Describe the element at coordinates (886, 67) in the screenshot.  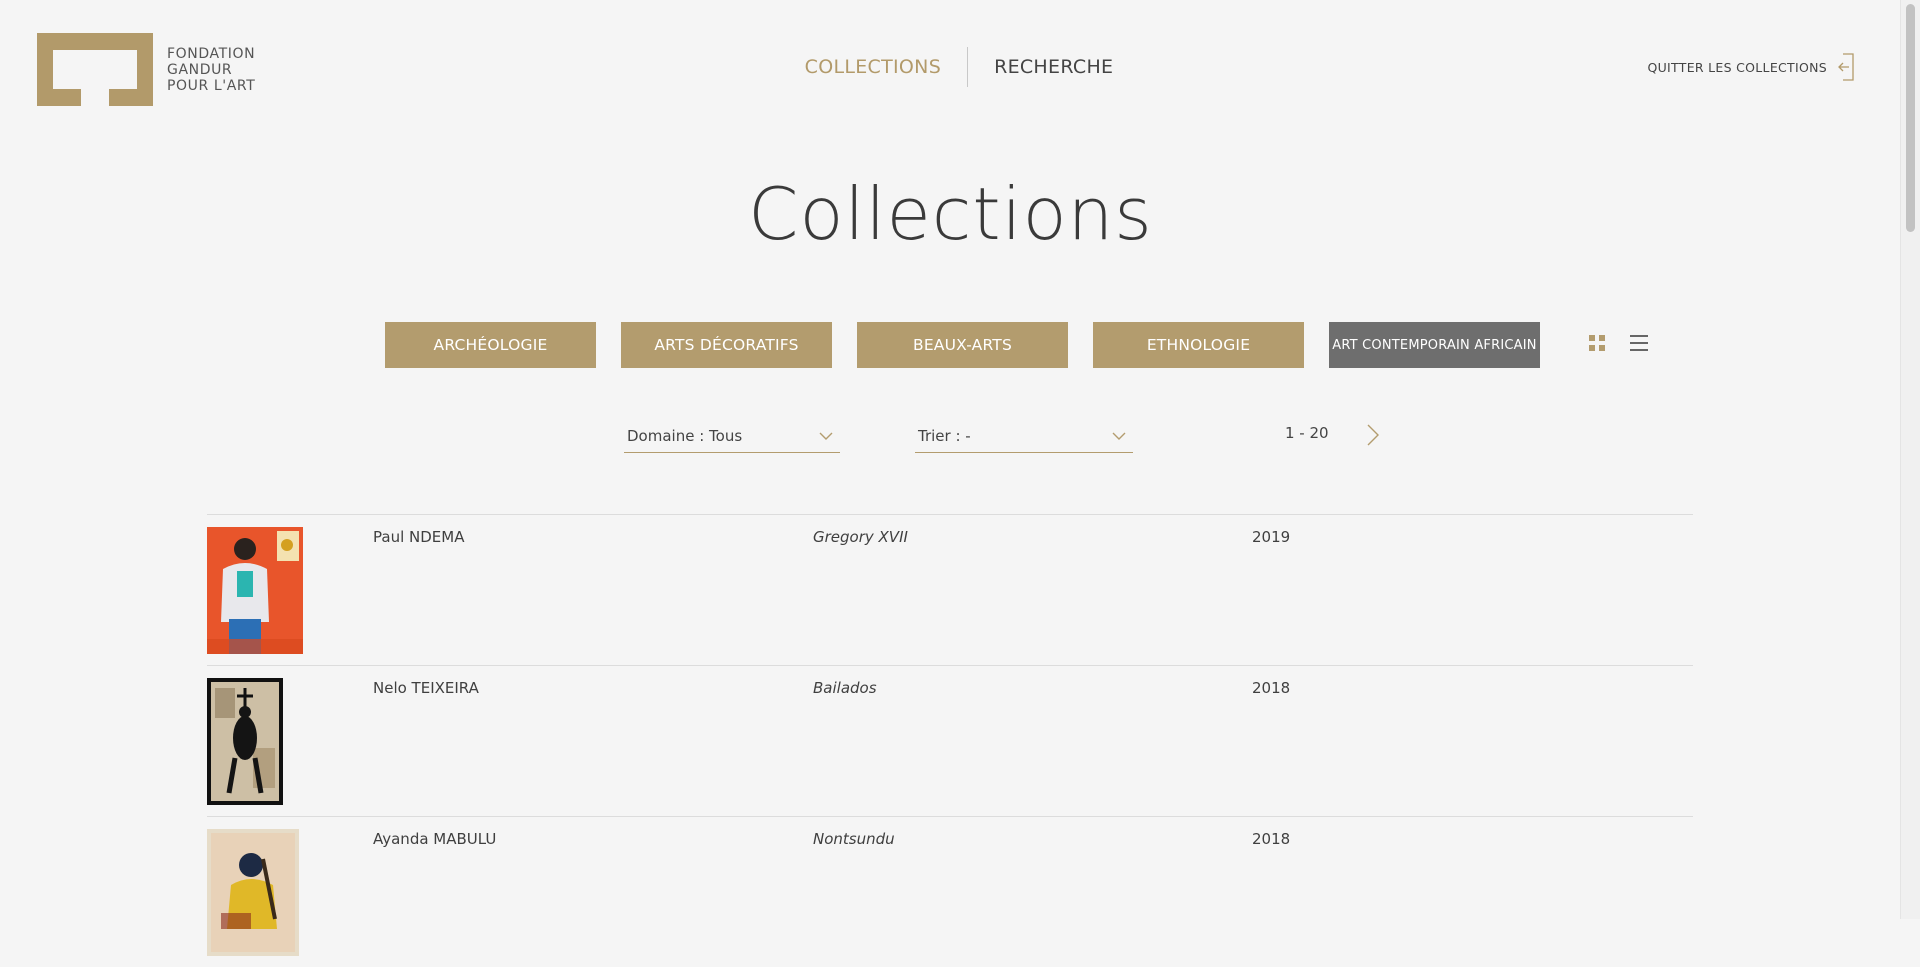
I see `nav-collections-link: COLLECTIONS` at that location.